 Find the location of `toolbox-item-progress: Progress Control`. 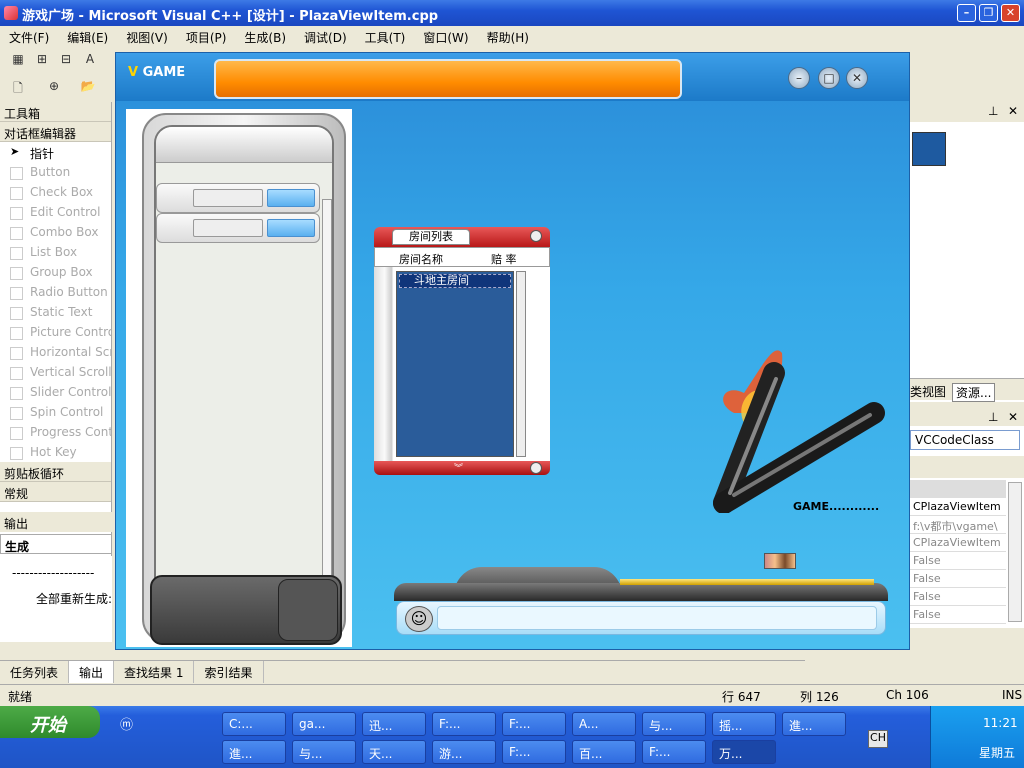

toolbox-item-progress: Progress Control is located at coordinates (55, 432).